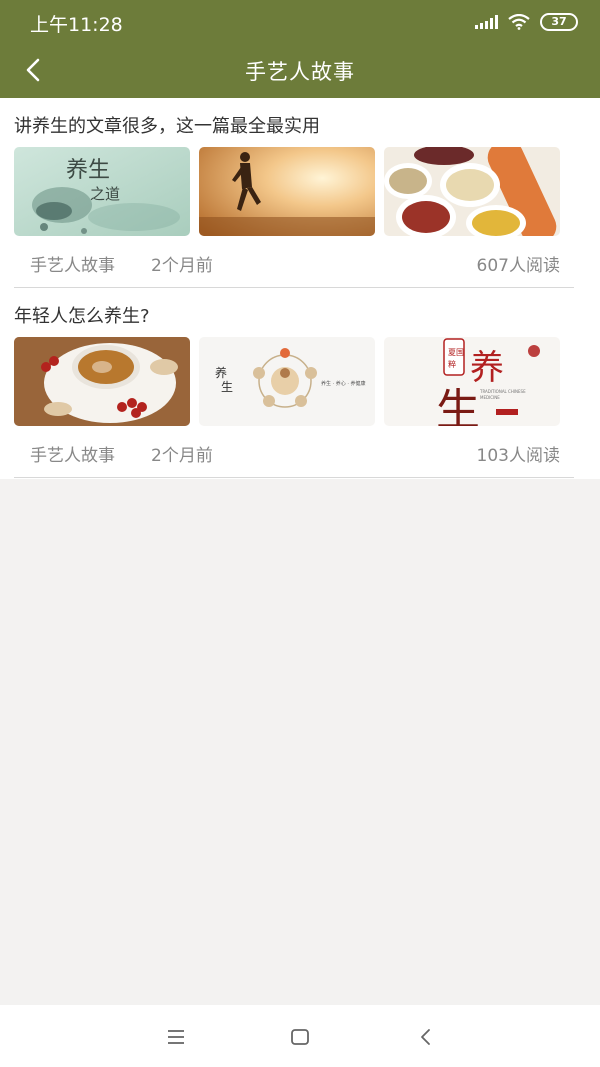 The height and width of the screenshot is (1067, 600). I want to click on thumbnail-grains, so click(472, 191).